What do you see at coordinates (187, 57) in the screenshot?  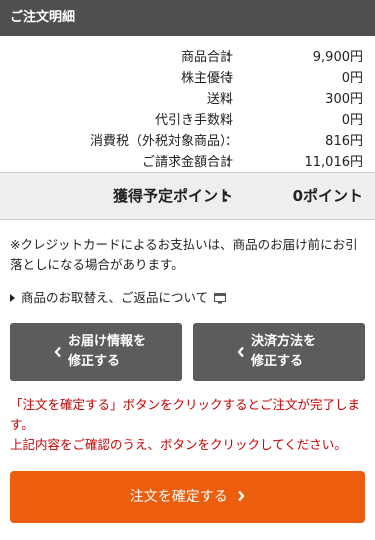 I see `summary-row-subtotal: 商品合計 ： 9,900円` at bounding box center [187, 57].